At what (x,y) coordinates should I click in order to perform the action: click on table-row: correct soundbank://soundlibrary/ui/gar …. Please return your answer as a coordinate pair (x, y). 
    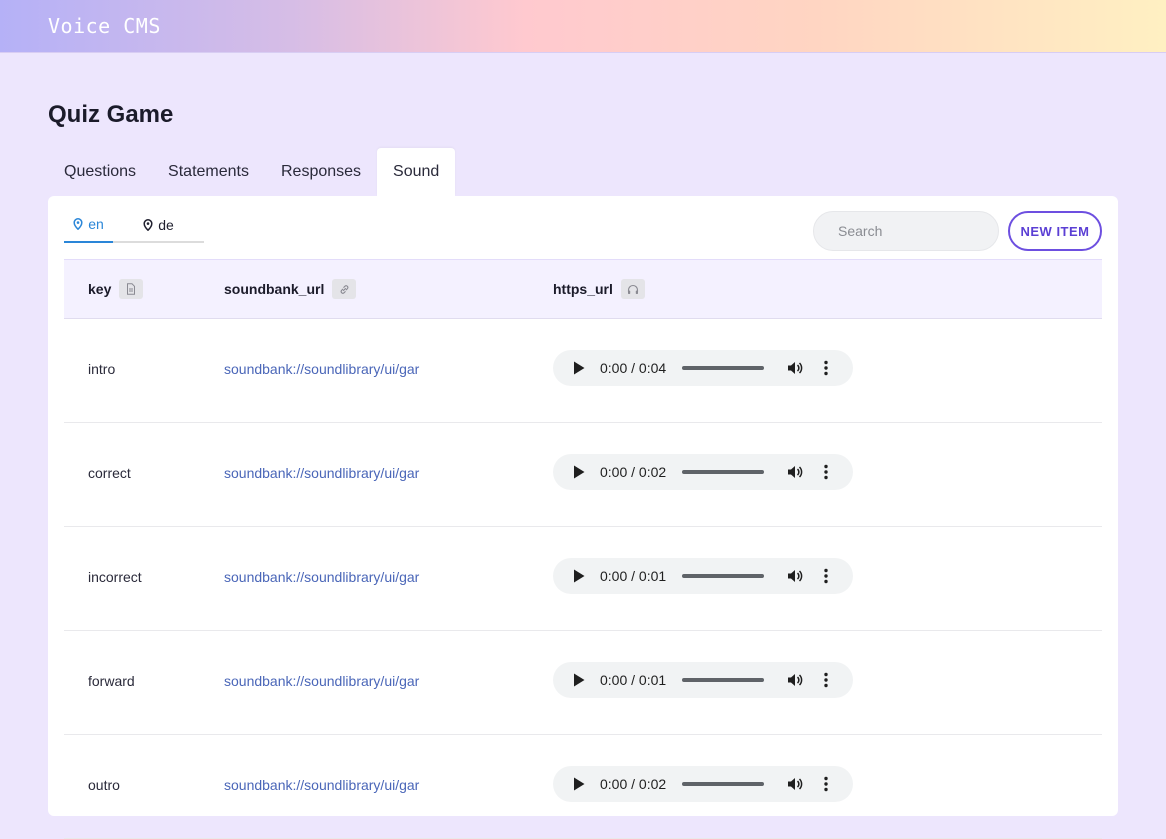
    Looking at the image, I should click on (583, 475).